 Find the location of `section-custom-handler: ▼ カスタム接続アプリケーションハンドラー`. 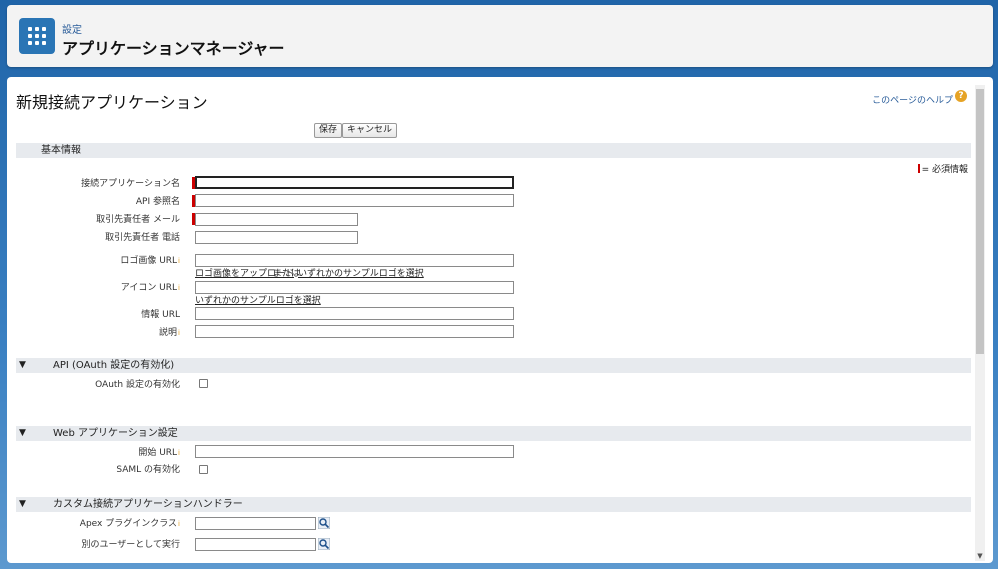

section-custom-handler: ▼ カスタム接続アプリケーションハンドラー is located at coordinates (493, 504).